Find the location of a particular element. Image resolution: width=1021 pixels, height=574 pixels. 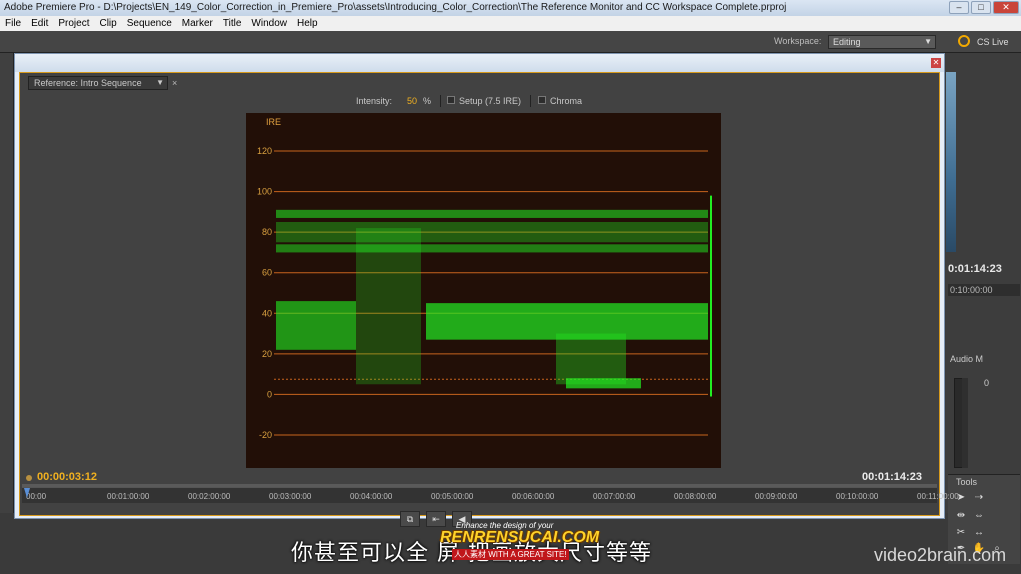

left-panel-strip is located at coordinates (7, 283).